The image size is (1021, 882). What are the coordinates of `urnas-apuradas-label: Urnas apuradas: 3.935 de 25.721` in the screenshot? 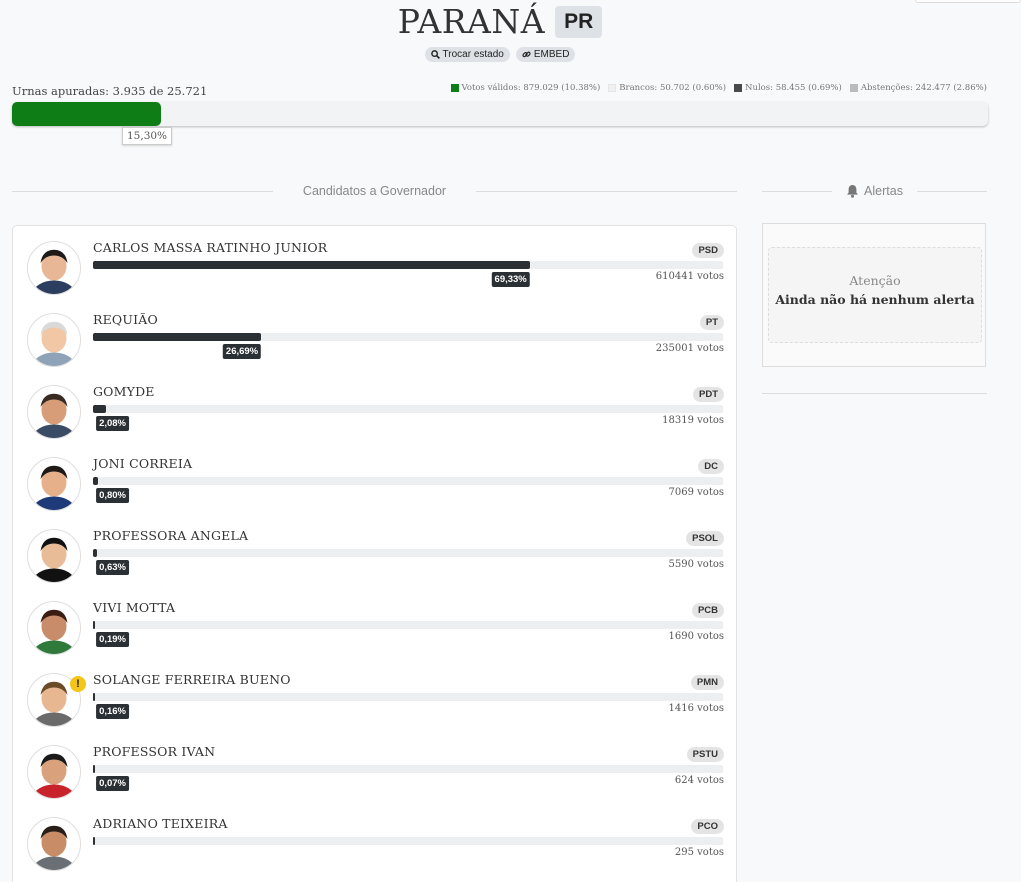 It's located at (110, 91).